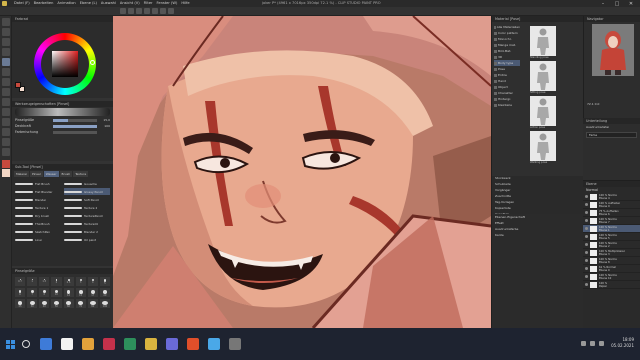 The width and height of the screenshot is (640, 360). I want to click on menu-item: Auswahl, so click(108, 3).